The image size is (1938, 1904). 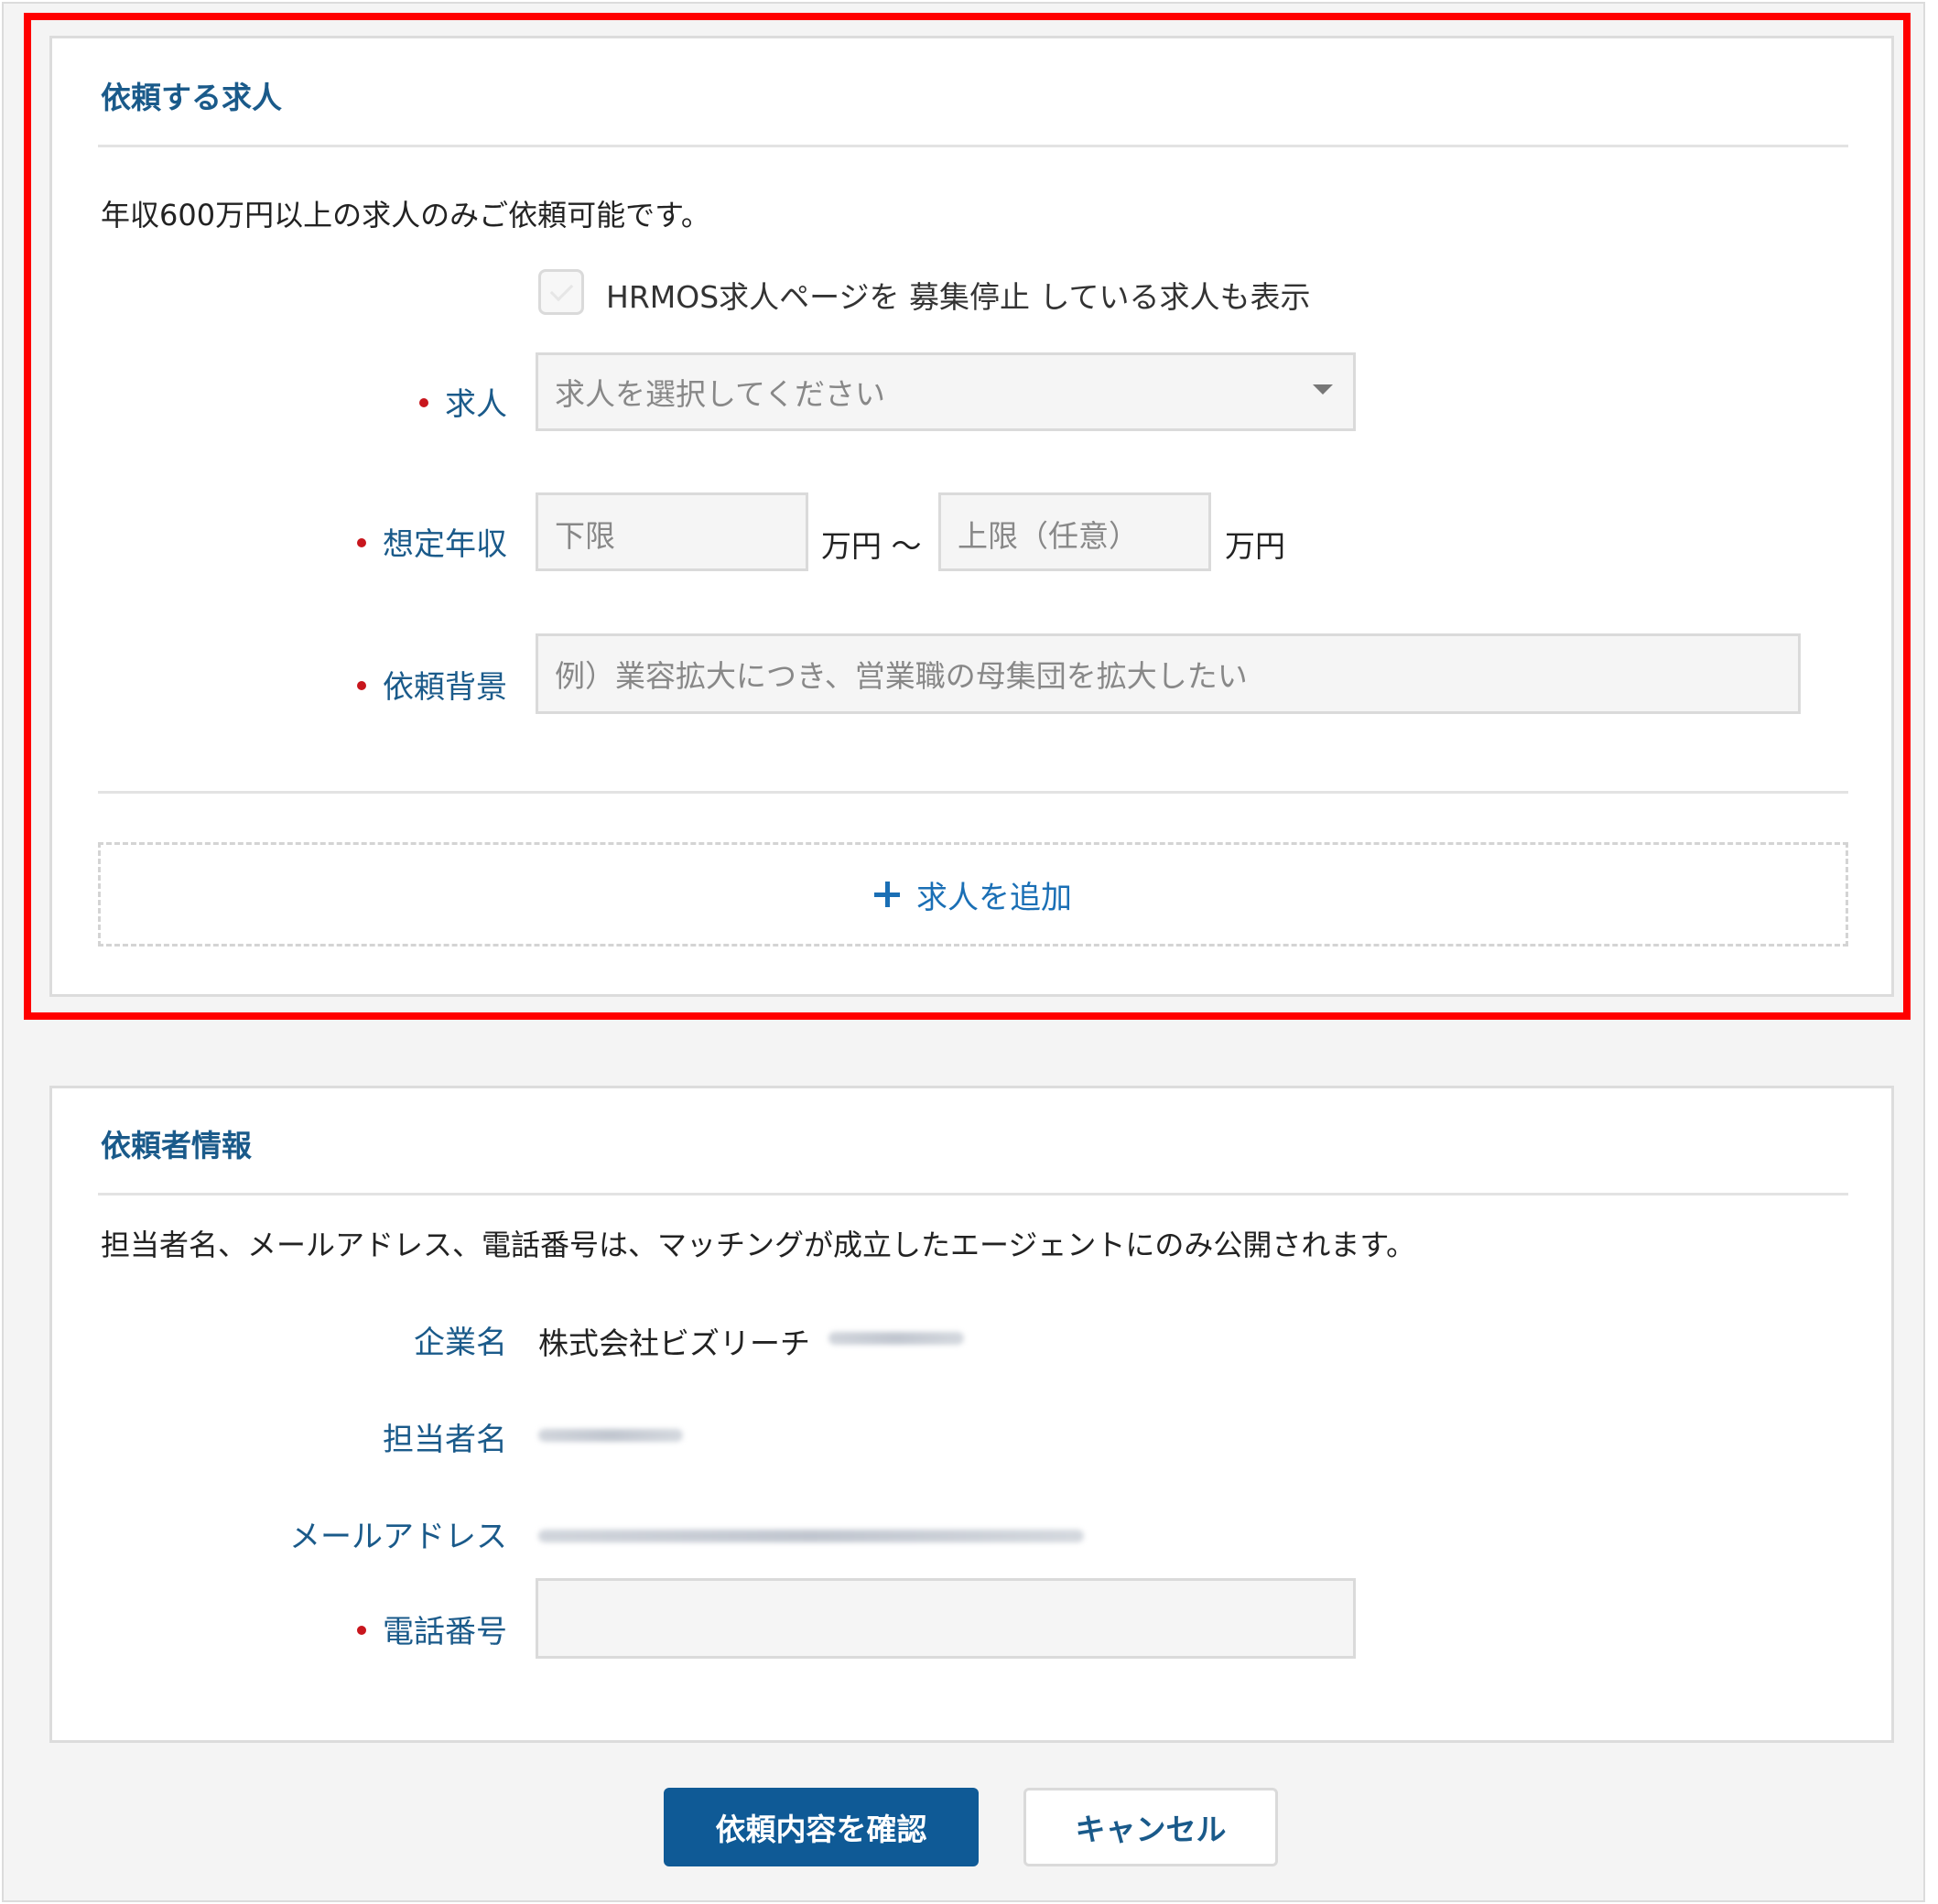 I want to click on phone-label: 電話番号, so click(x=432, y=1628).